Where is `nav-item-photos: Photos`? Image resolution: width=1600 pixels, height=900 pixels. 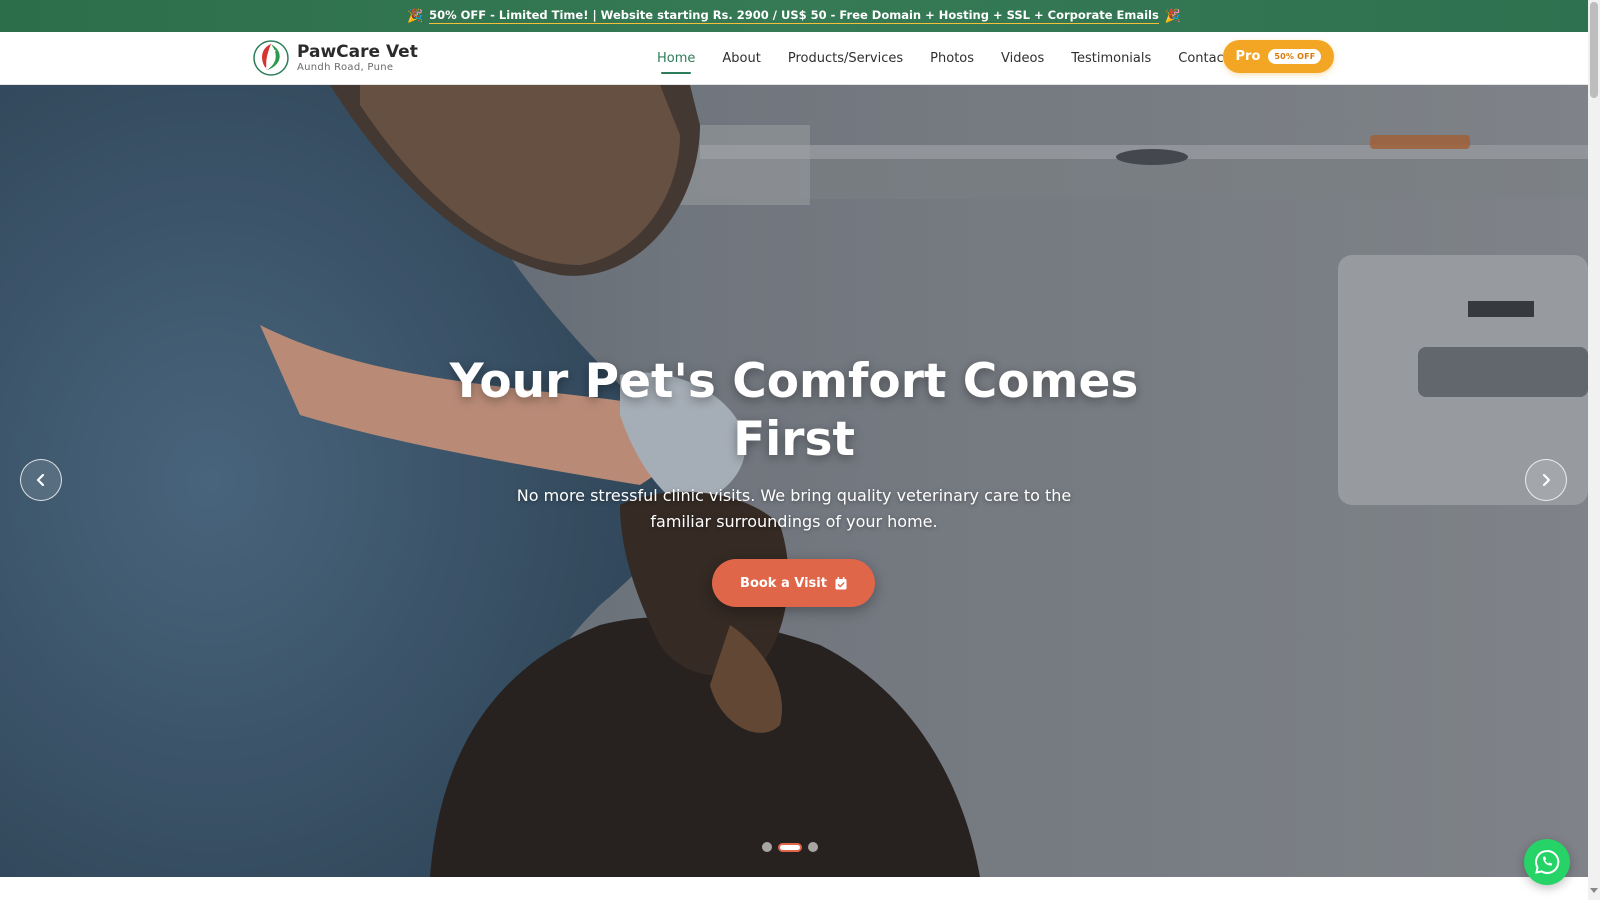
nav-item-photos: Photos is located at coordinates (952, 58).